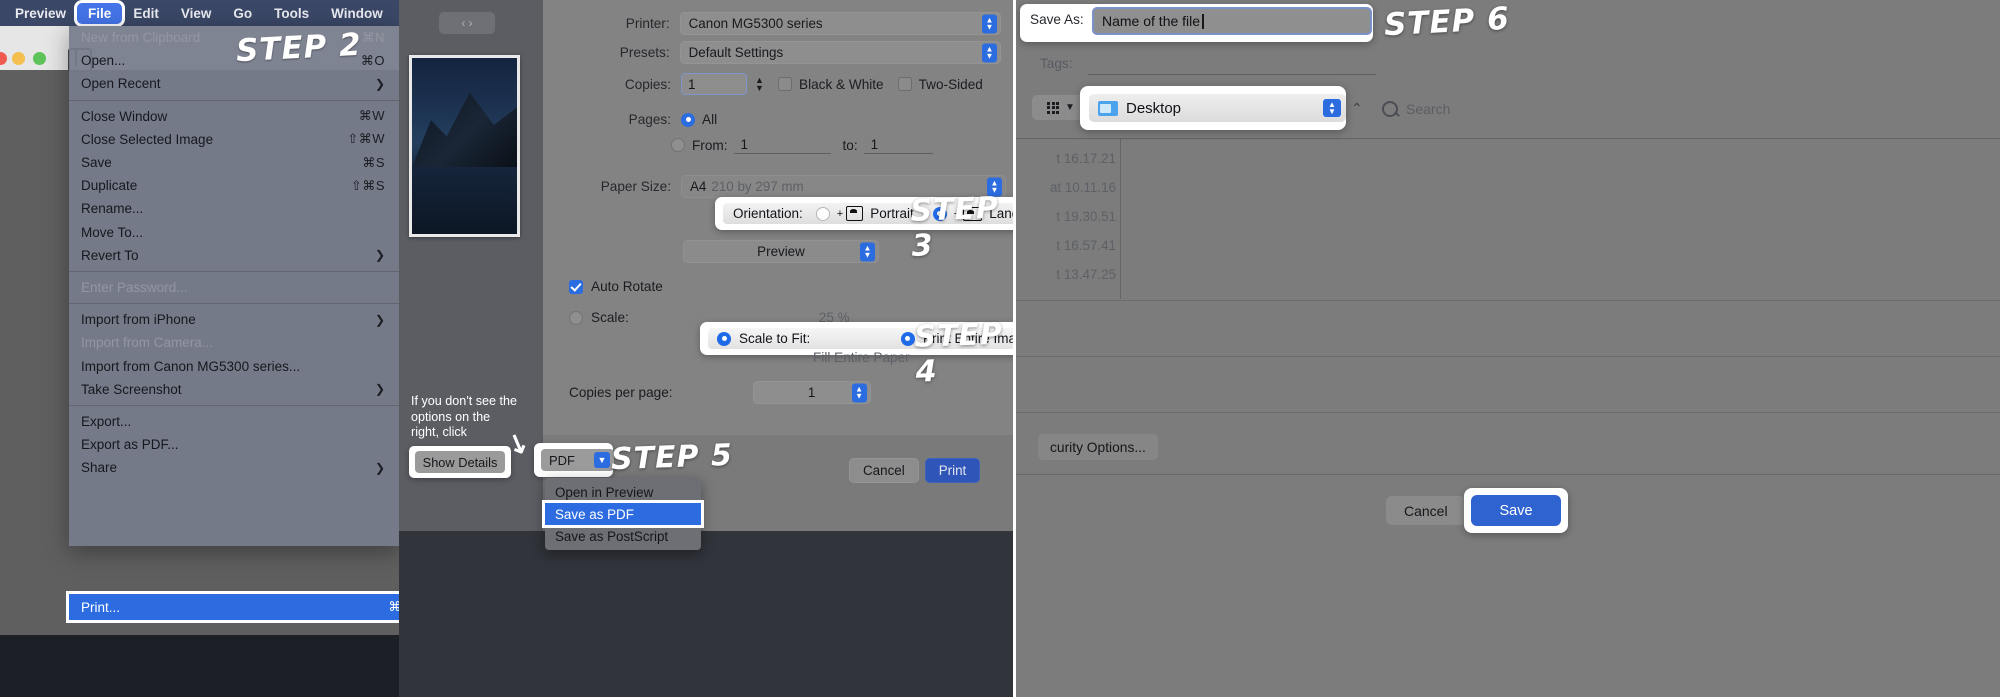 This screenshot has height=697, width=2000. Describe the element at coordinates (785, 84) in the screenshot. I see `black-white-checkbox` at that location.